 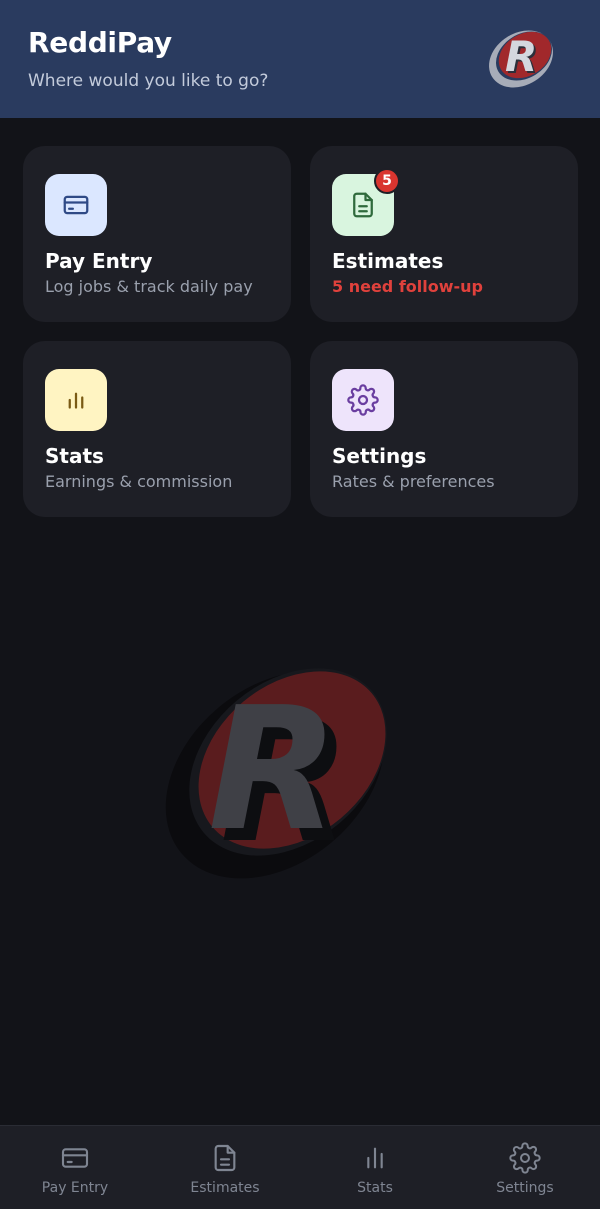 What do you see at coordinates (525, 1188) in the screenshot?
I see `nav-label: Settings` at bounding box center [525, 1188].